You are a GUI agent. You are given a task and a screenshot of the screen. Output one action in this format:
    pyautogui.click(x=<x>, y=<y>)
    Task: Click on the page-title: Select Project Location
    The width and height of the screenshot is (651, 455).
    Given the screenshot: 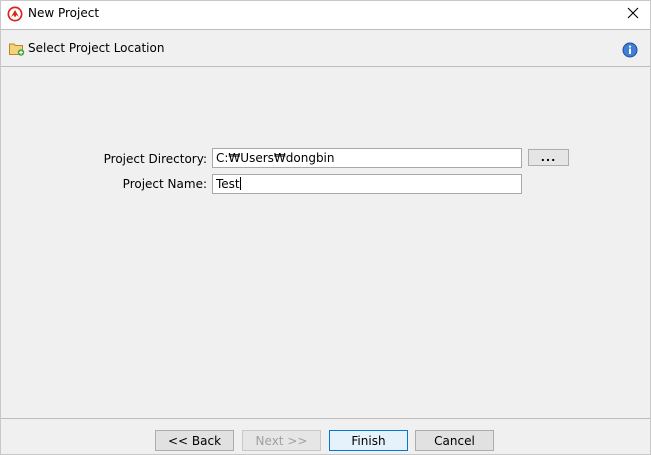 What is the action you would take?
    pyautogui.click(x=96, y=48)
    